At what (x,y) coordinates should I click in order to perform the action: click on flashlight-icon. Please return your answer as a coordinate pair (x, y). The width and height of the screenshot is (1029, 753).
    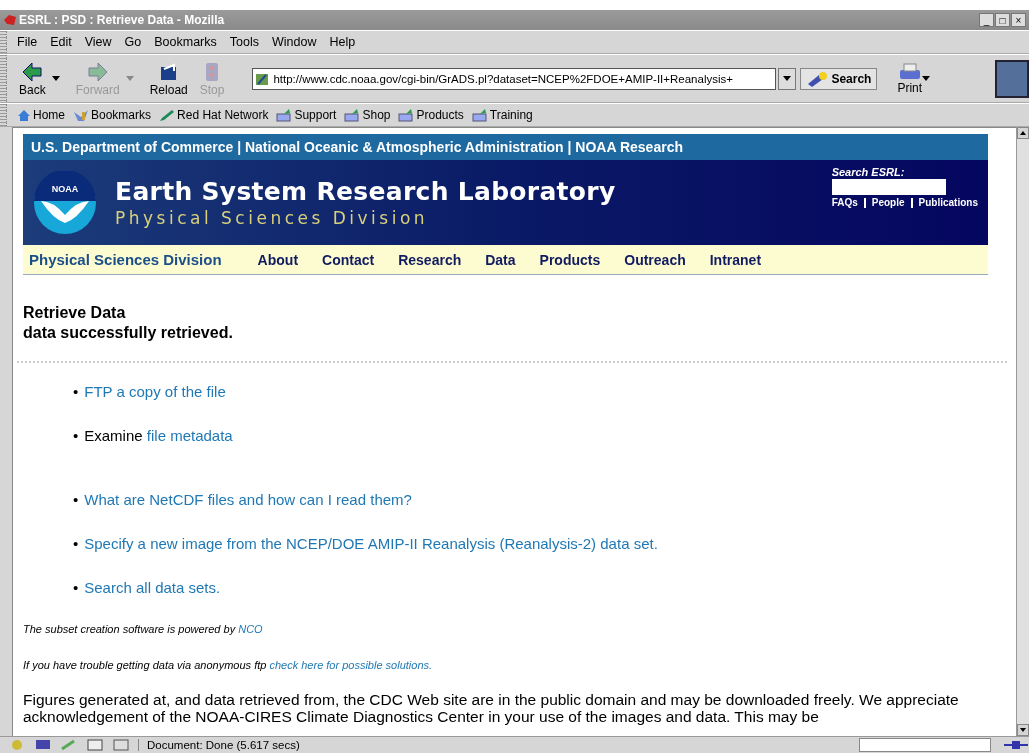
    Looking at the image, I should click on (817, 78).